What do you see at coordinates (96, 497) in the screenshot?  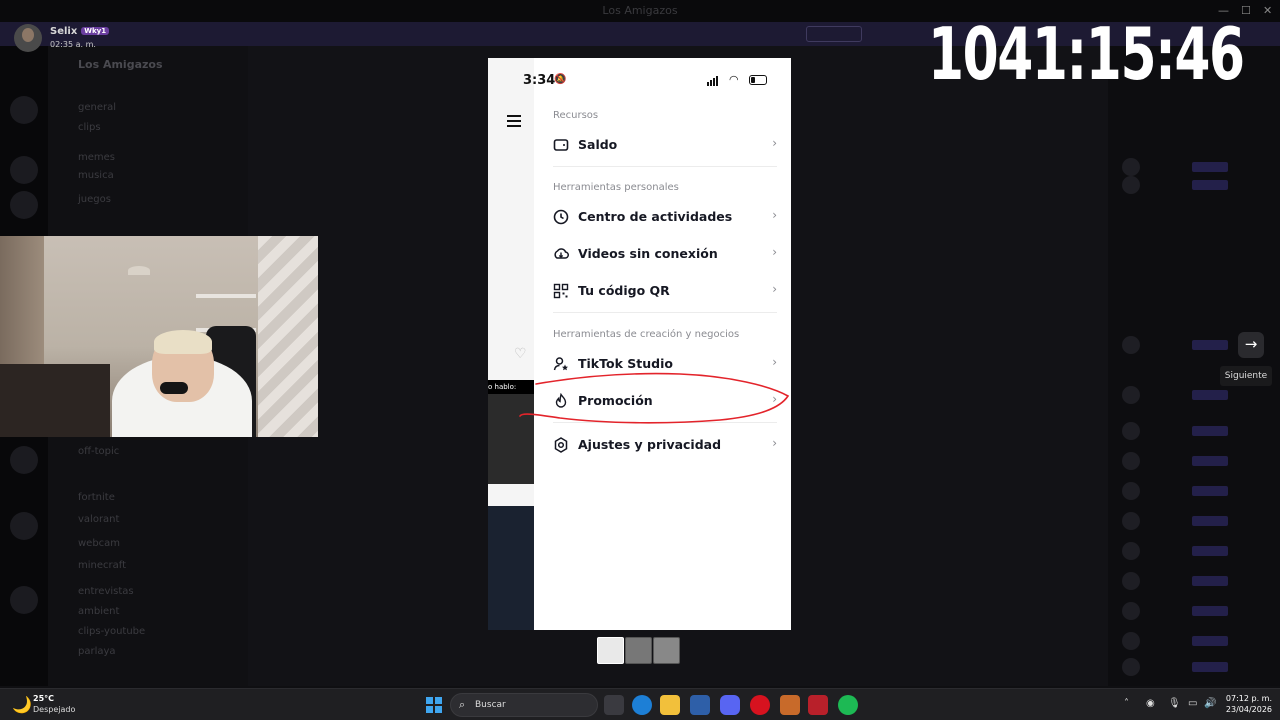 I see `channel-item: fortnite` at bounding box center [96, 497].